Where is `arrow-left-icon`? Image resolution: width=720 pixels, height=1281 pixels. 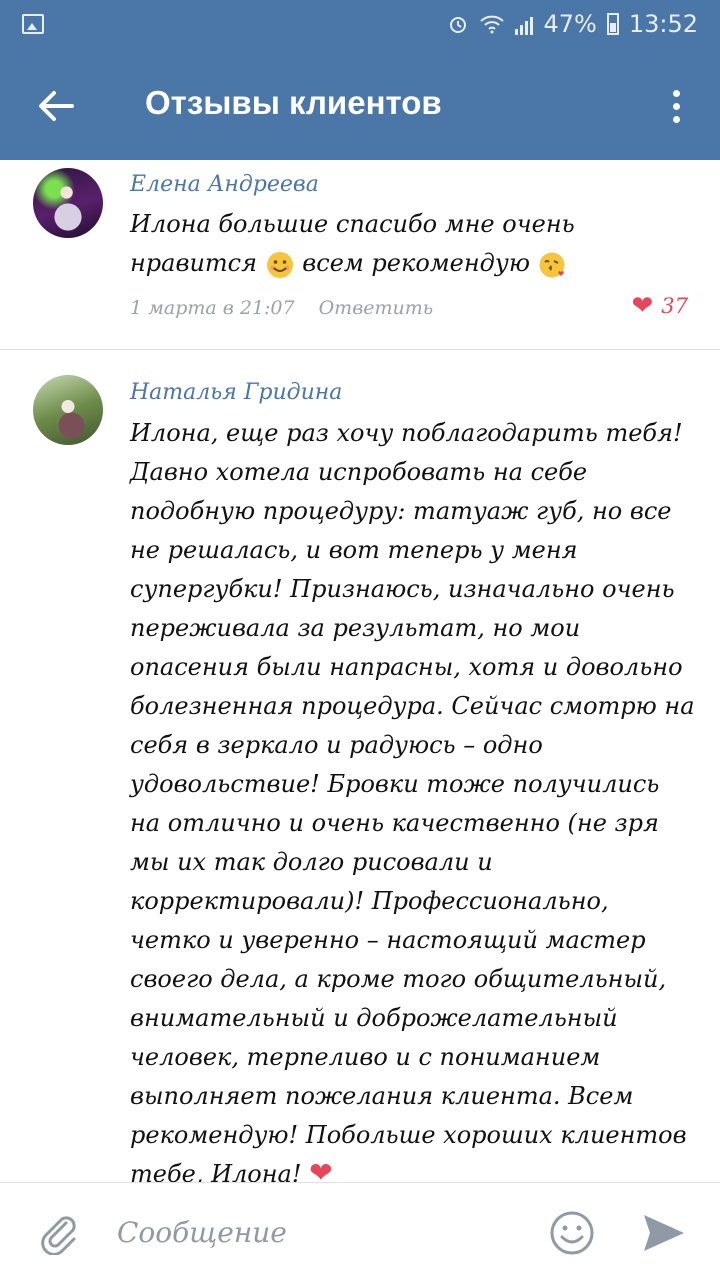 arrow-left-icon is located at coordinates (56, 106).